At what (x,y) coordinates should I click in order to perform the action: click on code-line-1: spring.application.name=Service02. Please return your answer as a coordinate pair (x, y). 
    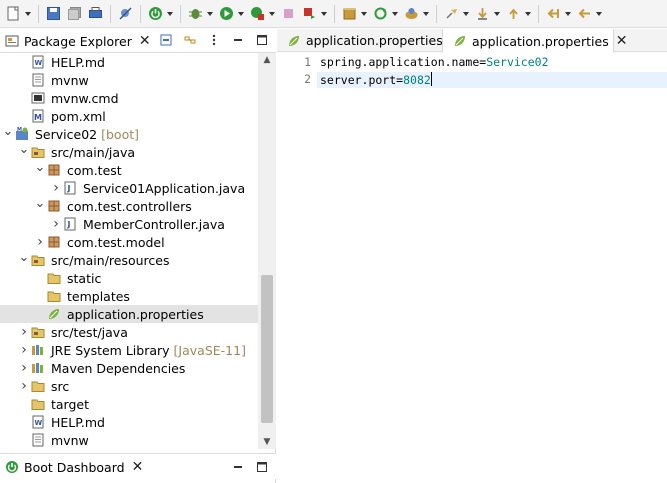
    Looking at the image, I should click on (434, 62).